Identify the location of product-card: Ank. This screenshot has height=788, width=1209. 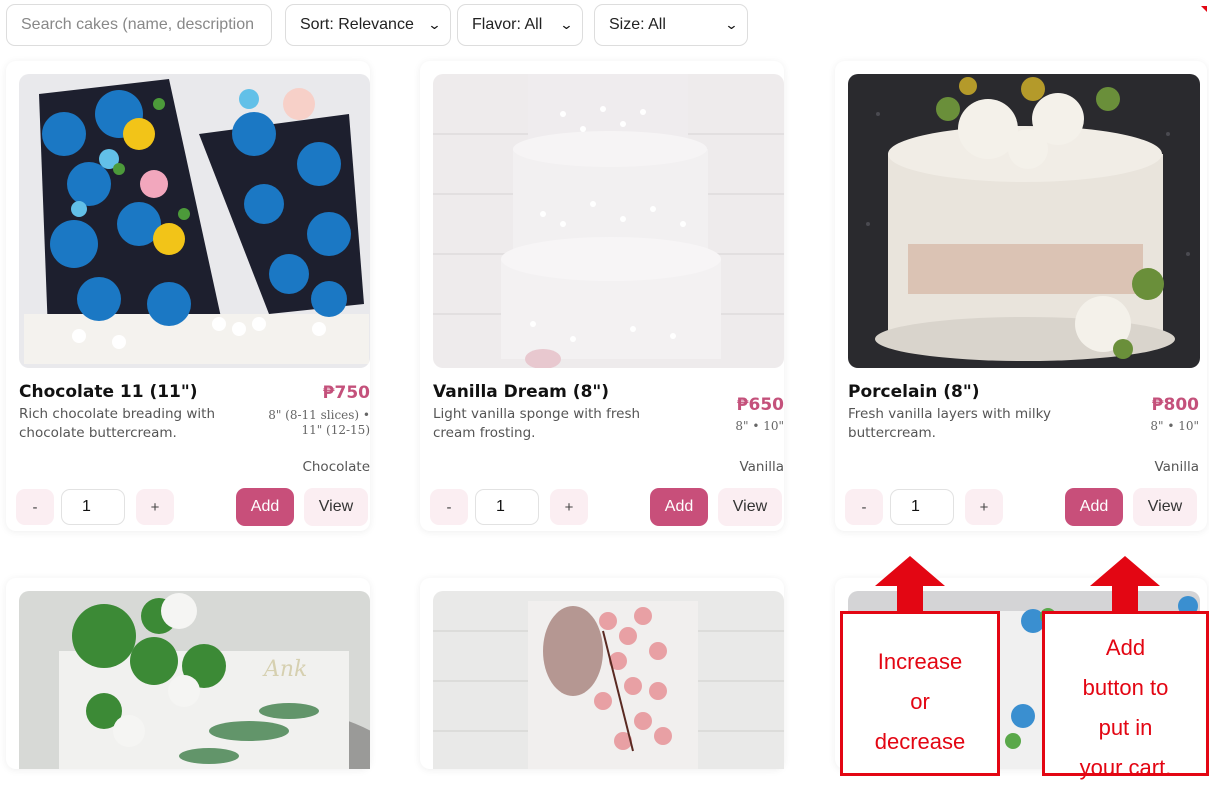
(188, 673).